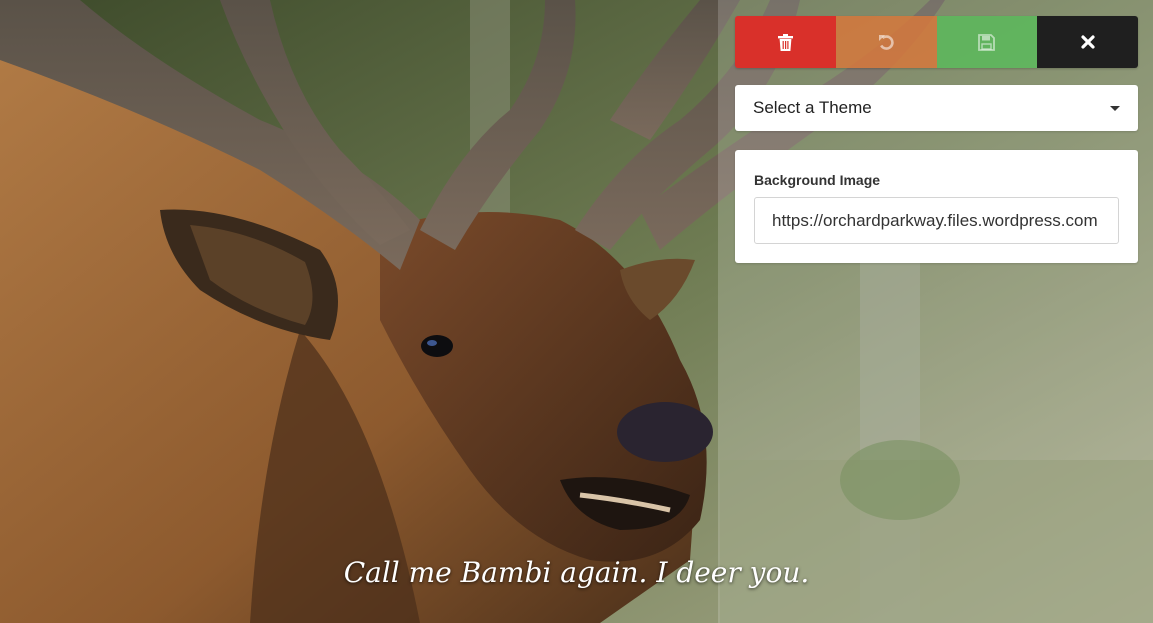 The image size is (1153, 623). Describe the element at coordinates (936, 220) in the screenshot. I see `background-image-url-input` at that location.